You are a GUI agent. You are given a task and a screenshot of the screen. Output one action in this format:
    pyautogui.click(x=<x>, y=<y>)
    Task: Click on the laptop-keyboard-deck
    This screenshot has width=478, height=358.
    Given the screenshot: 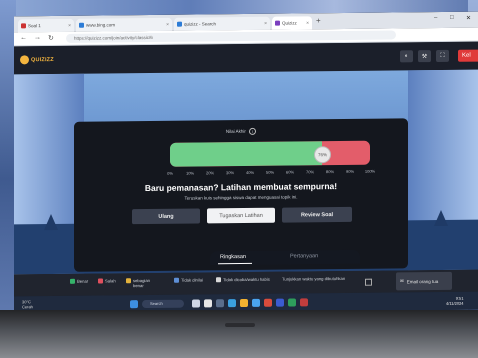 What is the action you would take?
    pyautogui.click(x=239, y=334)
    